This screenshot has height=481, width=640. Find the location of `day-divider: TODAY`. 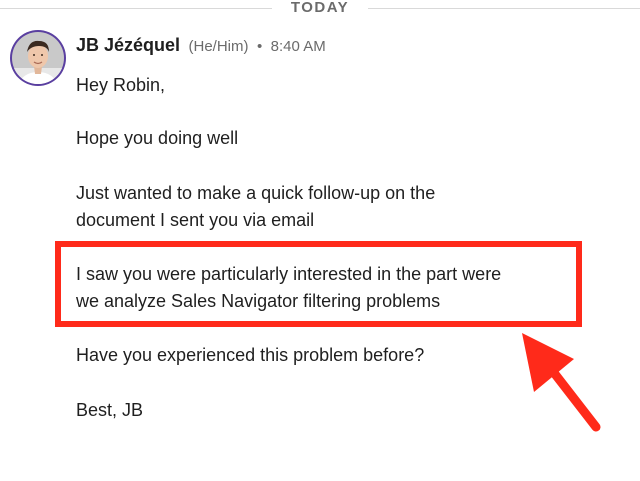

day-divider: TODAY is located at coordinates (320, 9).